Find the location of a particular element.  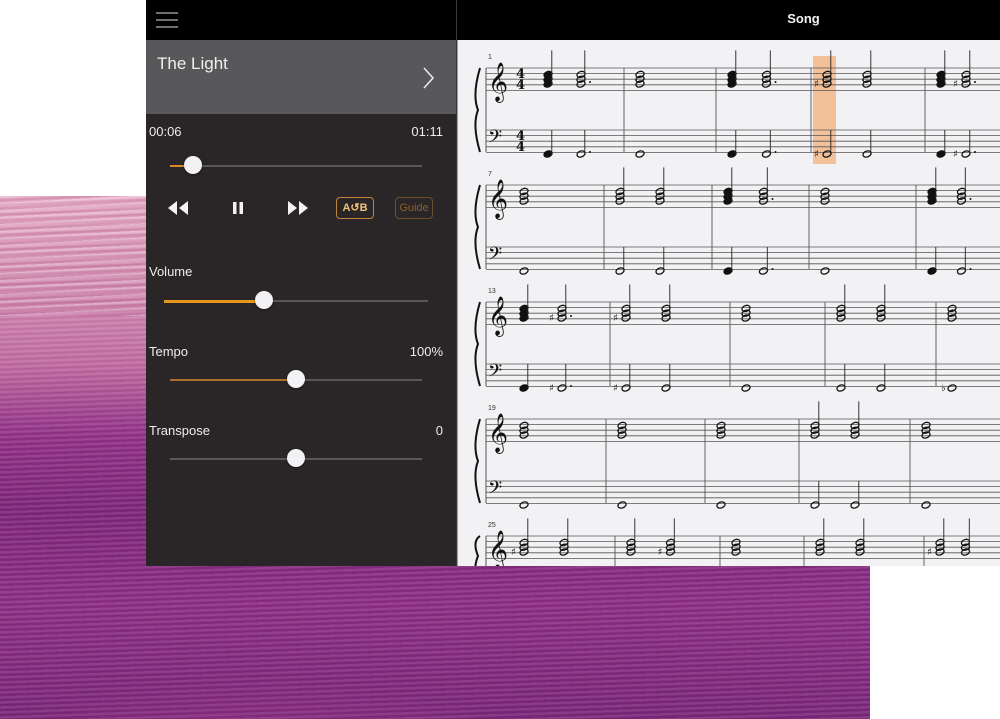

tempo-slider is located at coordinates (296, 380).